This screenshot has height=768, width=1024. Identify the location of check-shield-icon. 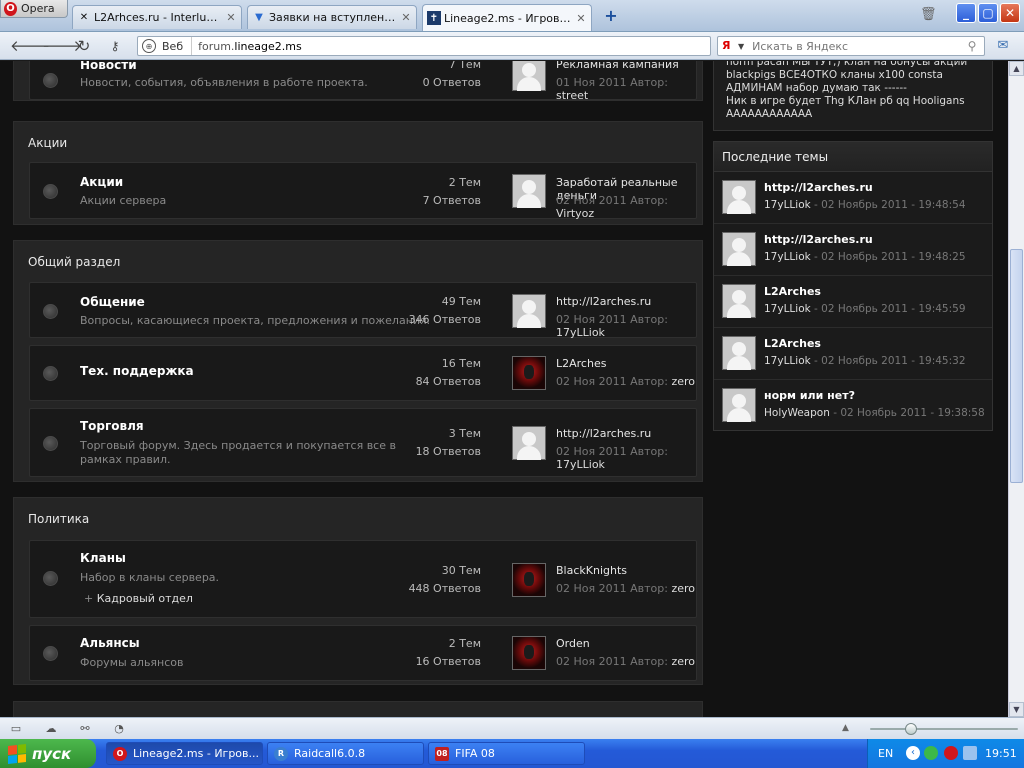
(931, 753).